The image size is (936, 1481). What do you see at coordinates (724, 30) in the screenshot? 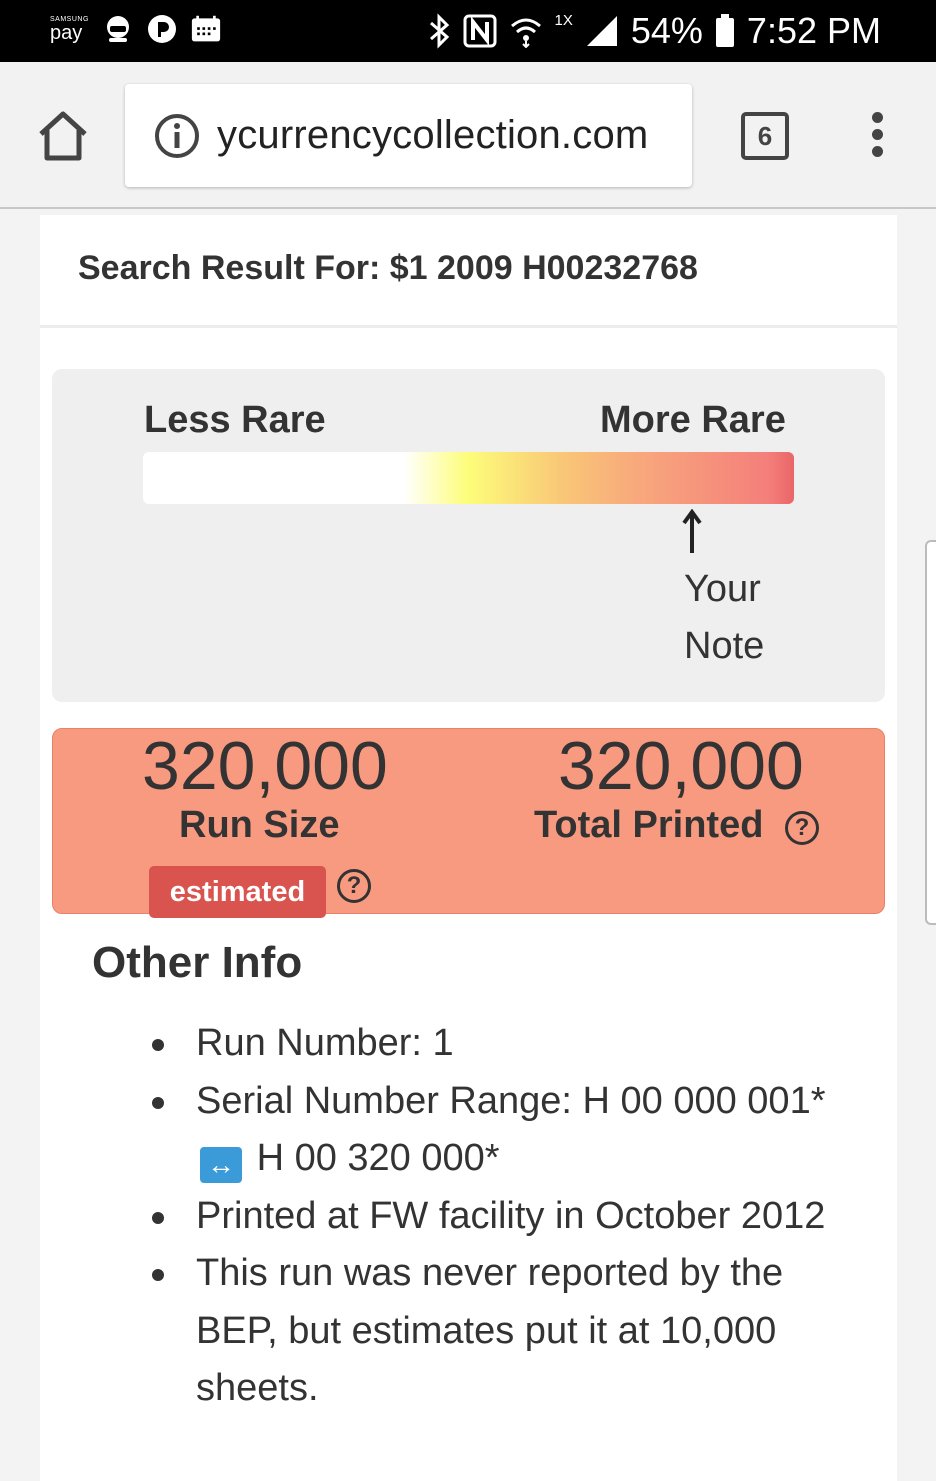
I see `battery-icon` at bounding box center [724, 30].